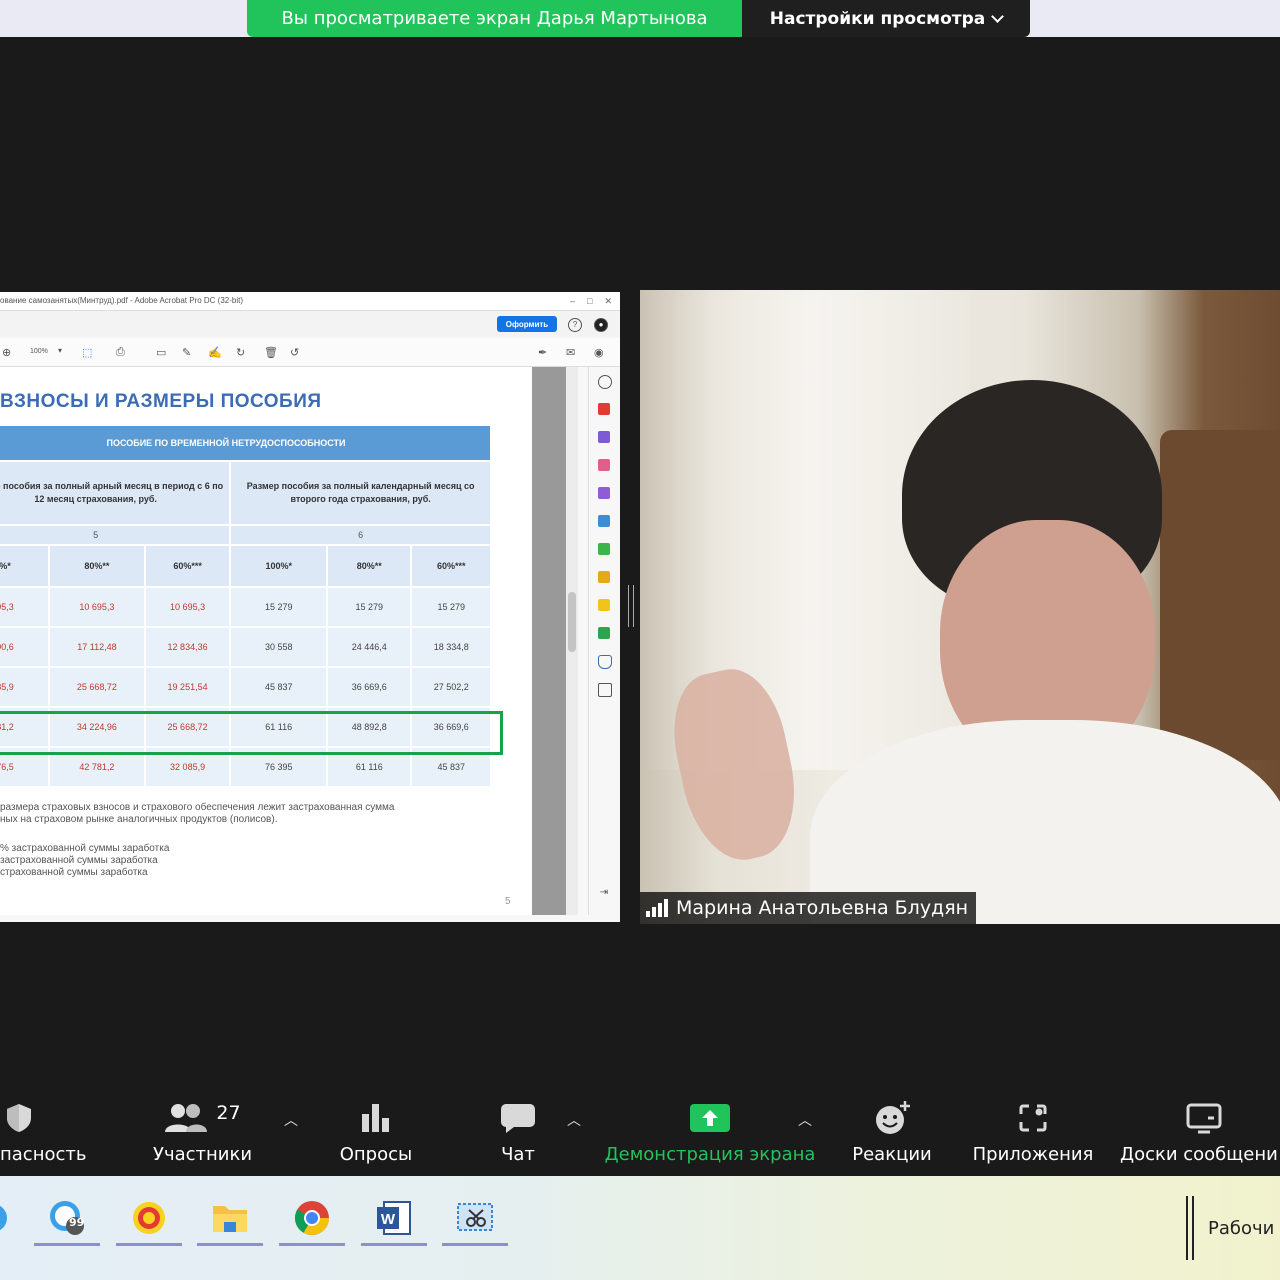 The height and width of the screenshot is (1280, 1280). What do you see at coordinates (604, 521) in the screenshot?
I see `send-signature-icon` at bounding box center [604, 521].